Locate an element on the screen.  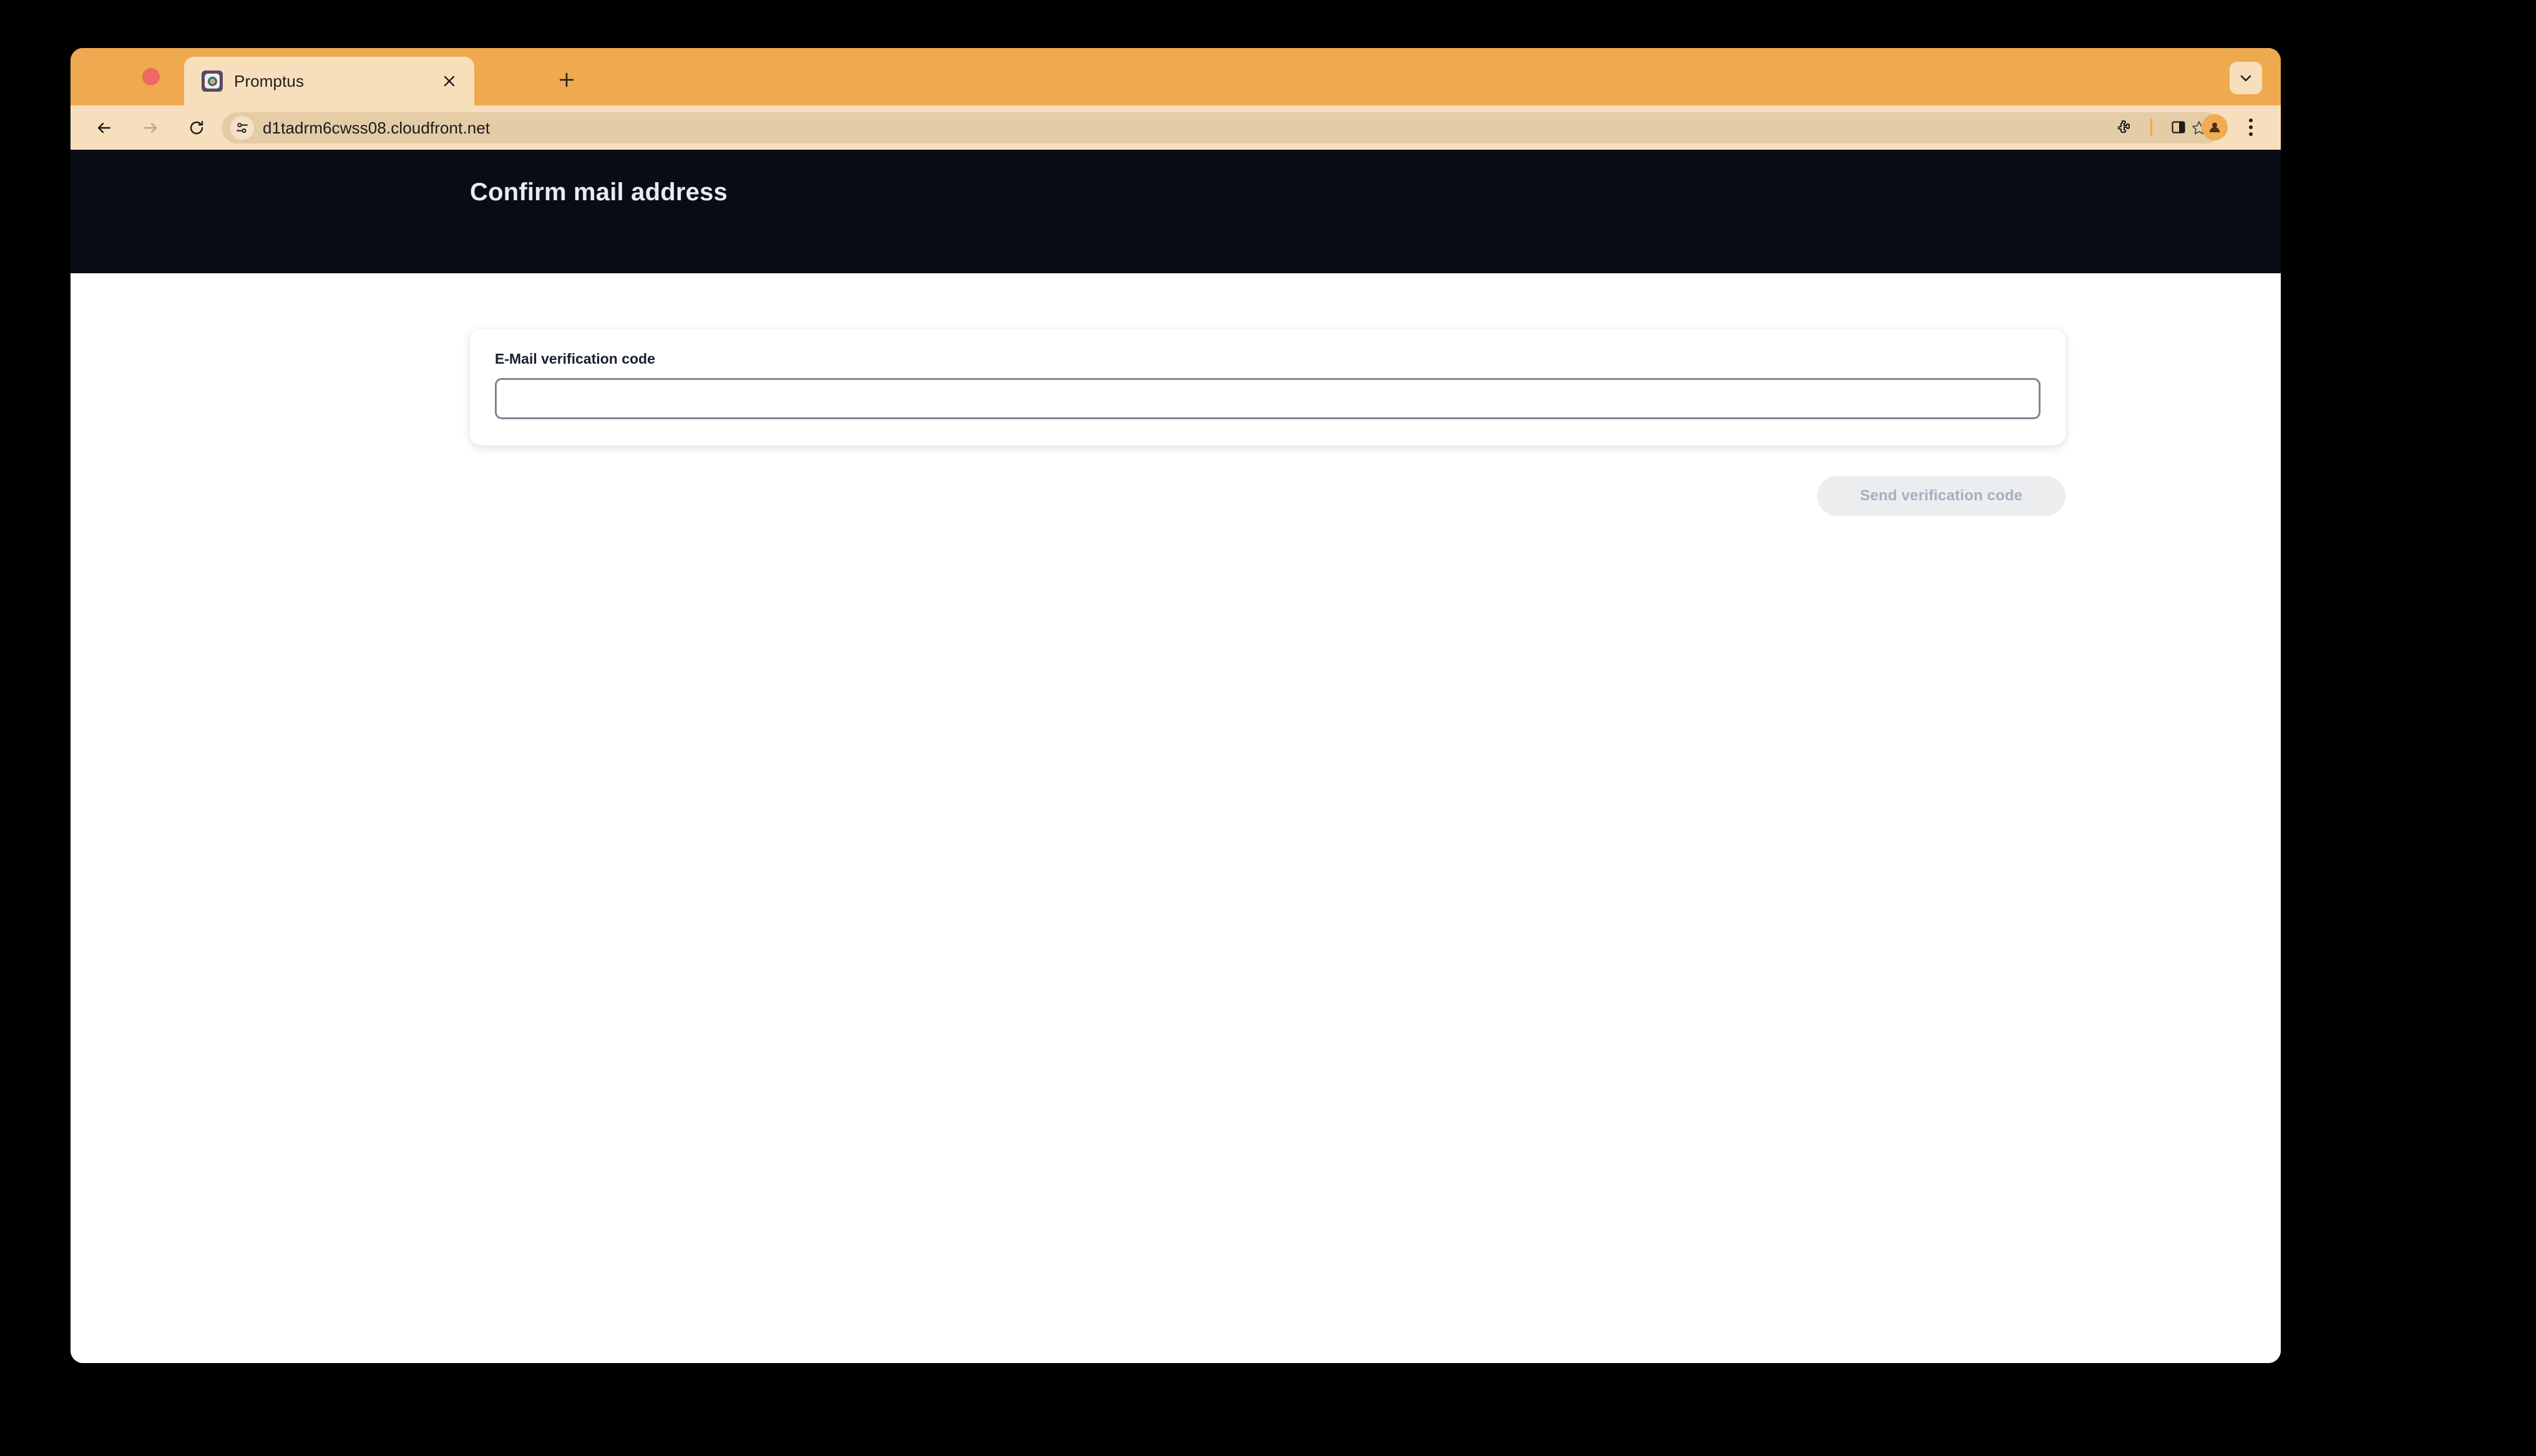
toolbar-divider is located at coordinates (2151, 128).